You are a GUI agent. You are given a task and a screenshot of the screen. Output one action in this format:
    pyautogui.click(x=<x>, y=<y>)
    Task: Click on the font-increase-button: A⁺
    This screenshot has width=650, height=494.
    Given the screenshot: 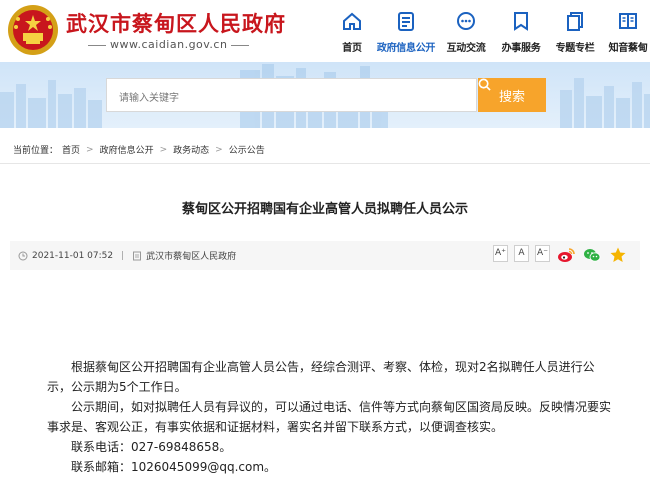 What is the action you would take?
    pyautogui.click(x=500, y=253)
    